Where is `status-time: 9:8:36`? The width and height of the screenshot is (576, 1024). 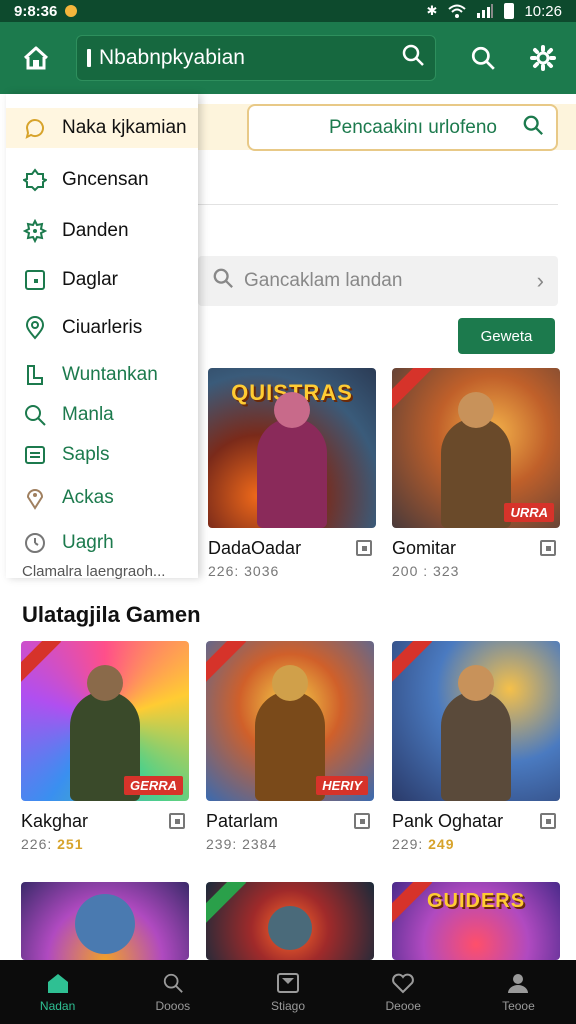
status-time: 9:8:36 is located at coordinates (36, 11).